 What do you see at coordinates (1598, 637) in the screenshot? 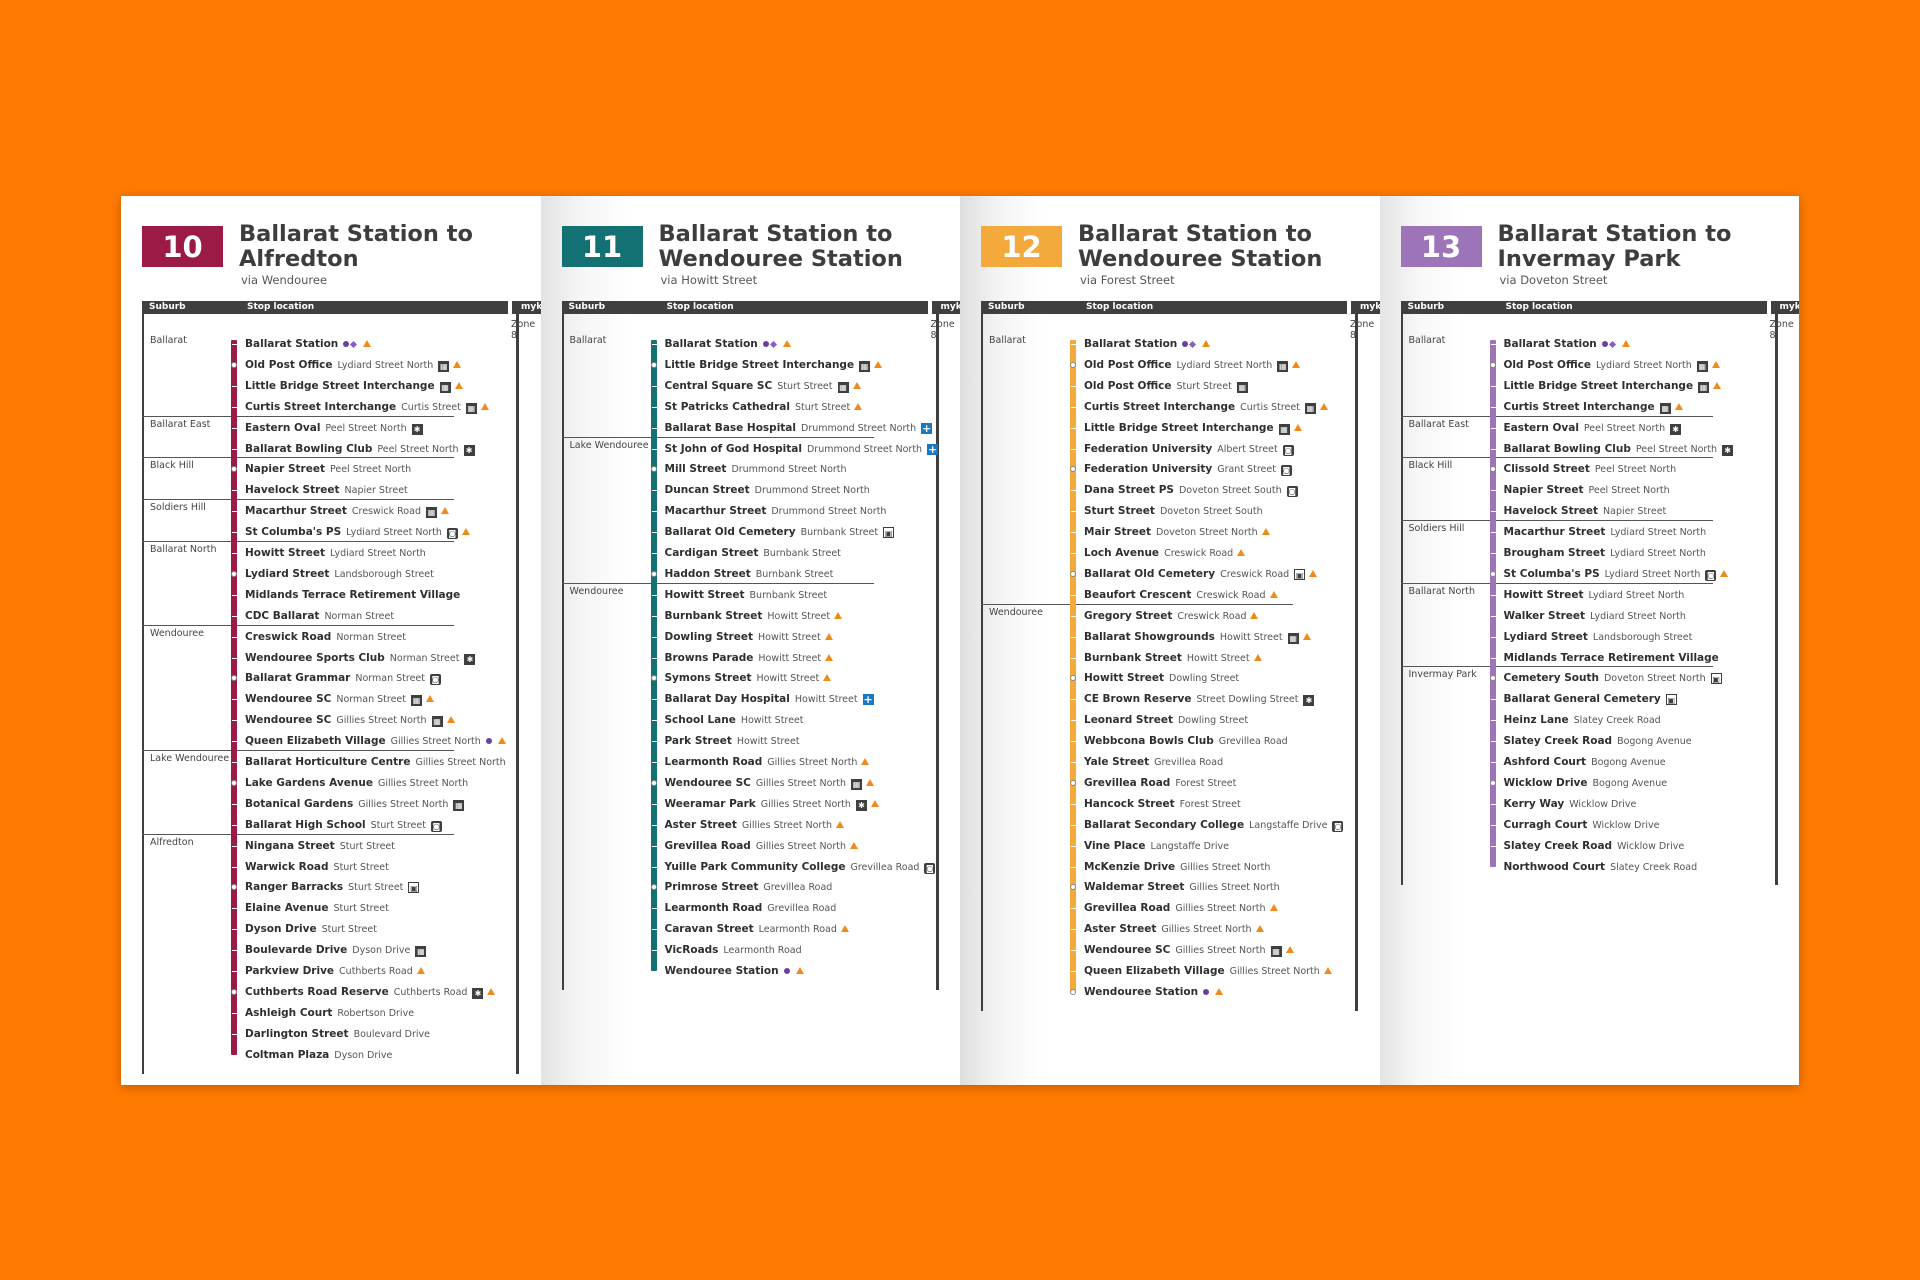
I see `stop-row: Lydiard Street Landsborough Street` at bounding box center [1598, 637].